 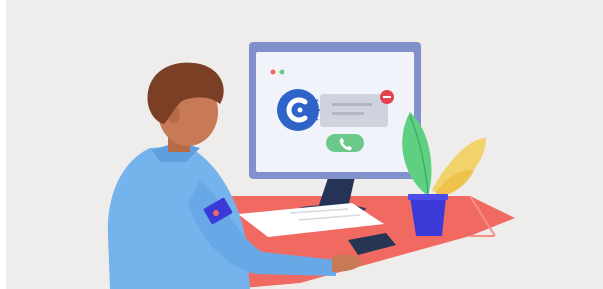 I want to click on plant-pot, so click(x=428, y=216).